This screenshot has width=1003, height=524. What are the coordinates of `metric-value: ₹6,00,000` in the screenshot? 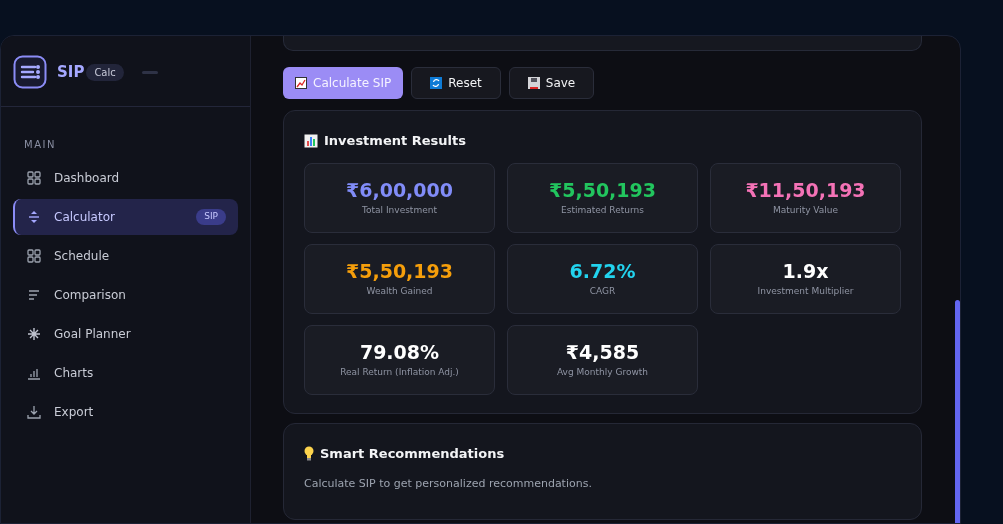 It's located at (399, 189).